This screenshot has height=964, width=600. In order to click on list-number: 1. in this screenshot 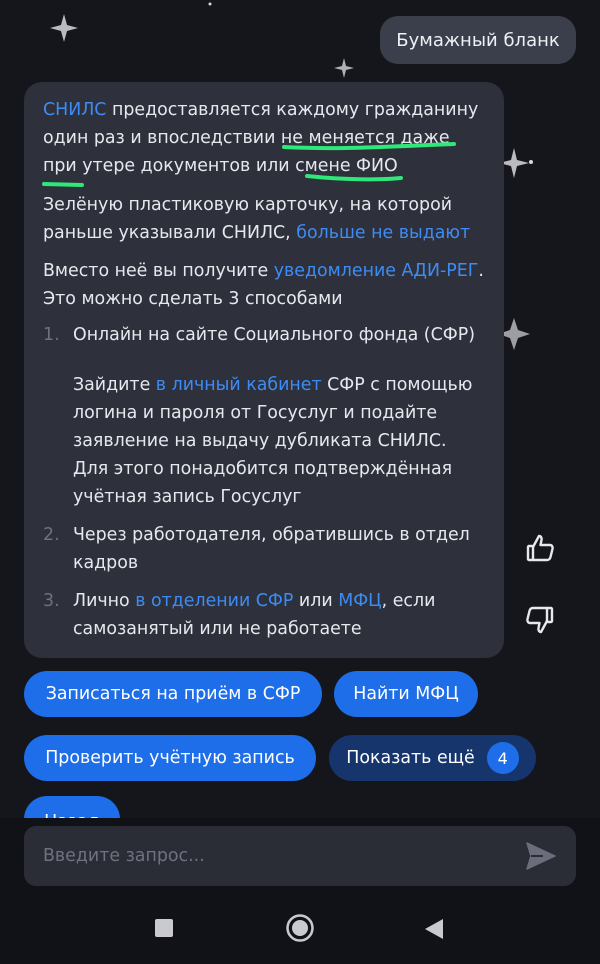, I will do `click(51, 335)`.